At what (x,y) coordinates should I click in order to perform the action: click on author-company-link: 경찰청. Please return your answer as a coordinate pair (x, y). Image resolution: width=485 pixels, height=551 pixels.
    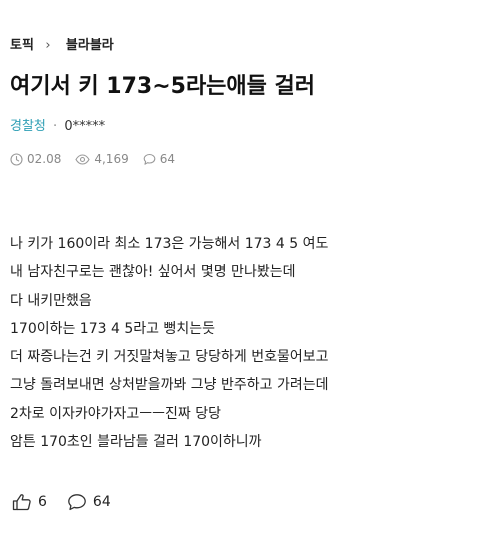
    Looking at the image, I should click on (28, 126).